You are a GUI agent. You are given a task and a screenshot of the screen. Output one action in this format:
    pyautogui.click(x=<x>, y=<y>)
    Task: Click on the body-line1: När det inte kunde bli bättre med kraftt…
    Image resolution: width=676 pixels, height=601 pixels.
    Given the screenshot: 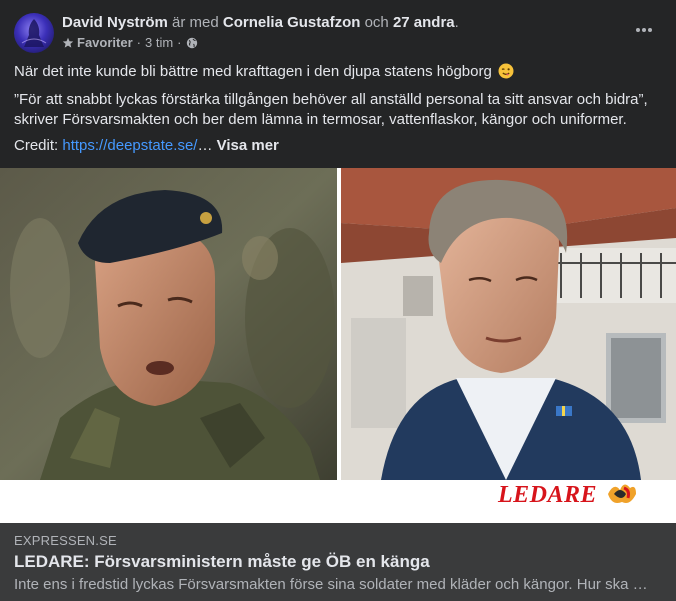 What is the action you would take?
    pyautogui.click(x=253, y=71)
    